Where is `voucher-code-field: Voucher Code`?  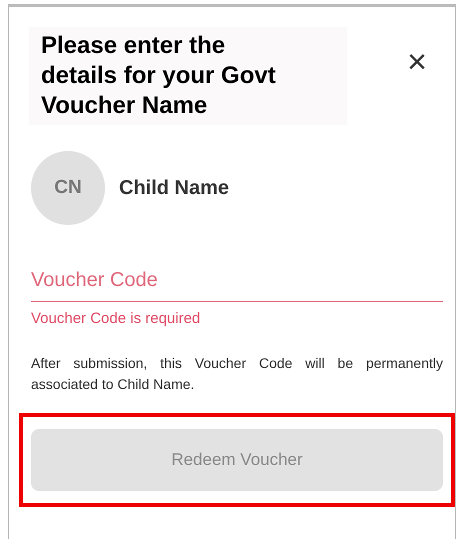 voucher-code-field: Voucher Code is located at coordinates (237, 283).